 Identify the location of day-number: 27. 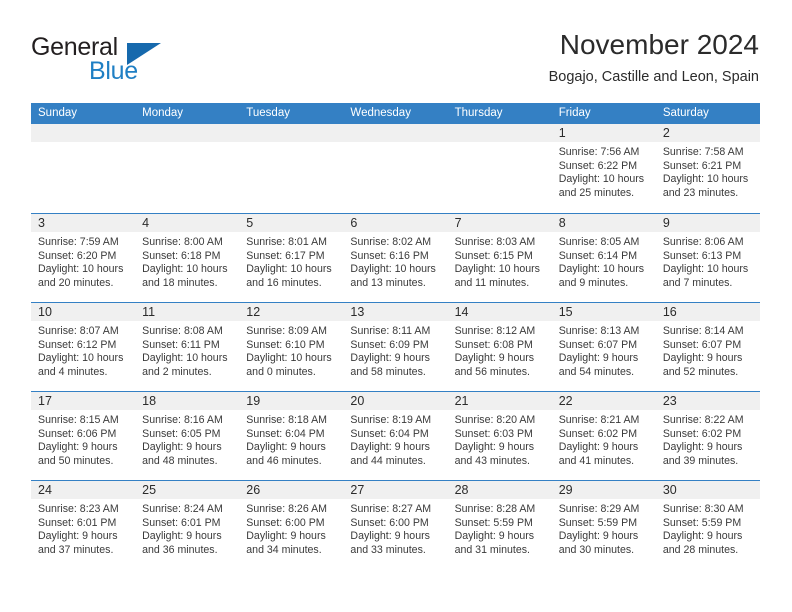
(357, 490).